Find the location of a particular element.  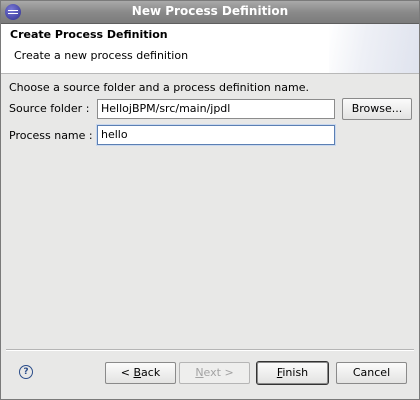

process-name-label: Process name : is located at coordinates (51, 135).